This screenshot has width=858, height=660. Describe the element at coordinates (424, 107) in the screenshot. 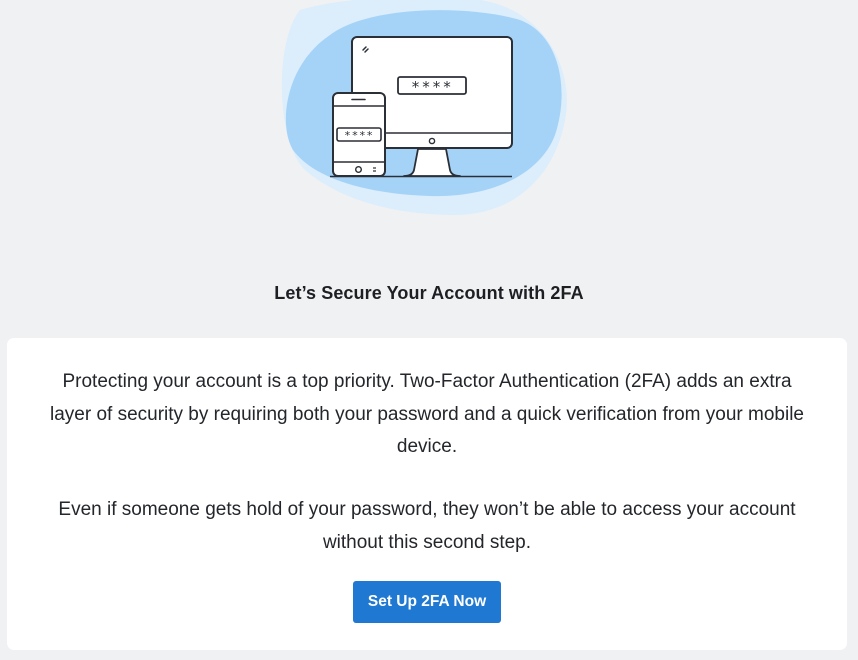

I see `devices-illustration: **** ****` at that location.